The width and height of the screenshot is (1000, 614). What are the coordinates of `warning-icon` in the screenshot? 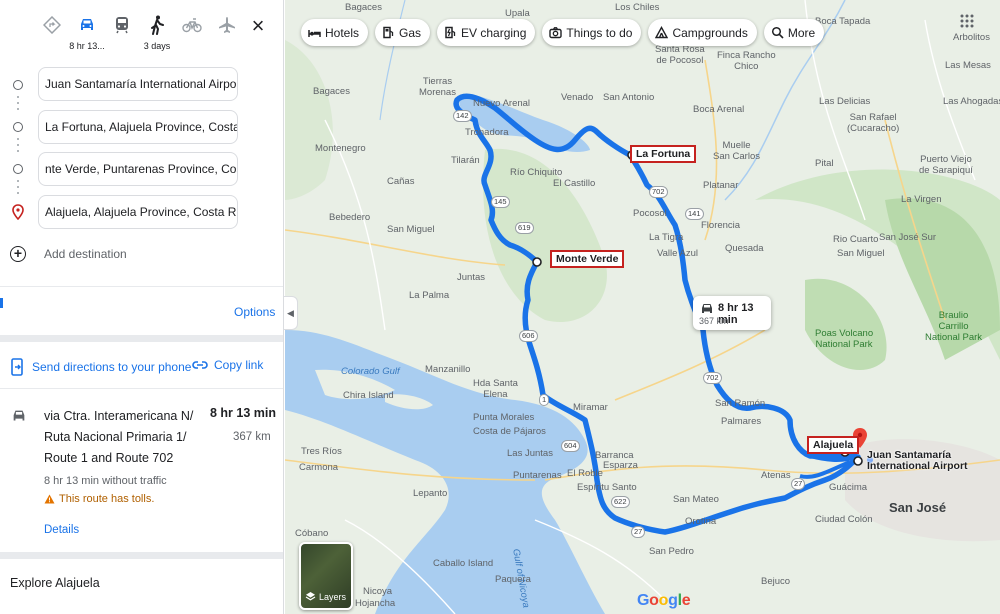 It's located at (49, 499).